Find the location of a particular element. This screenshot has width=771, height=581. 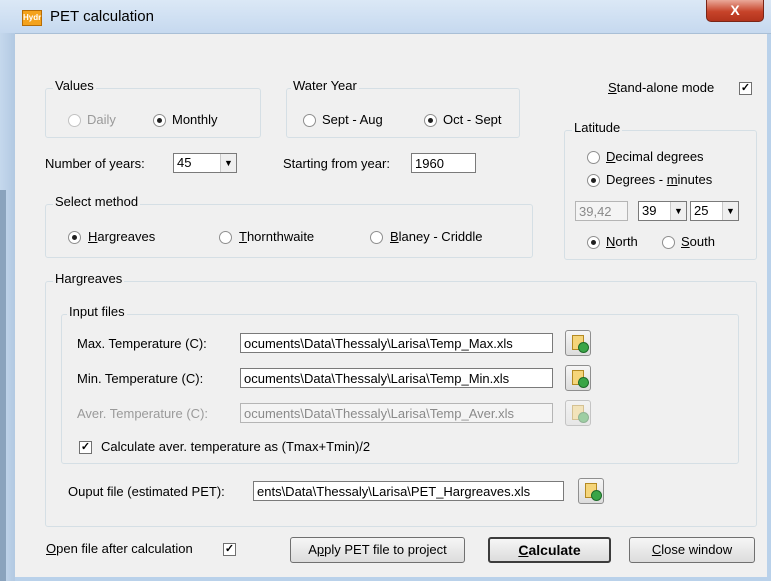

apply-pet-file-button: Apply PET file to project is located at coordinates (377, 550).